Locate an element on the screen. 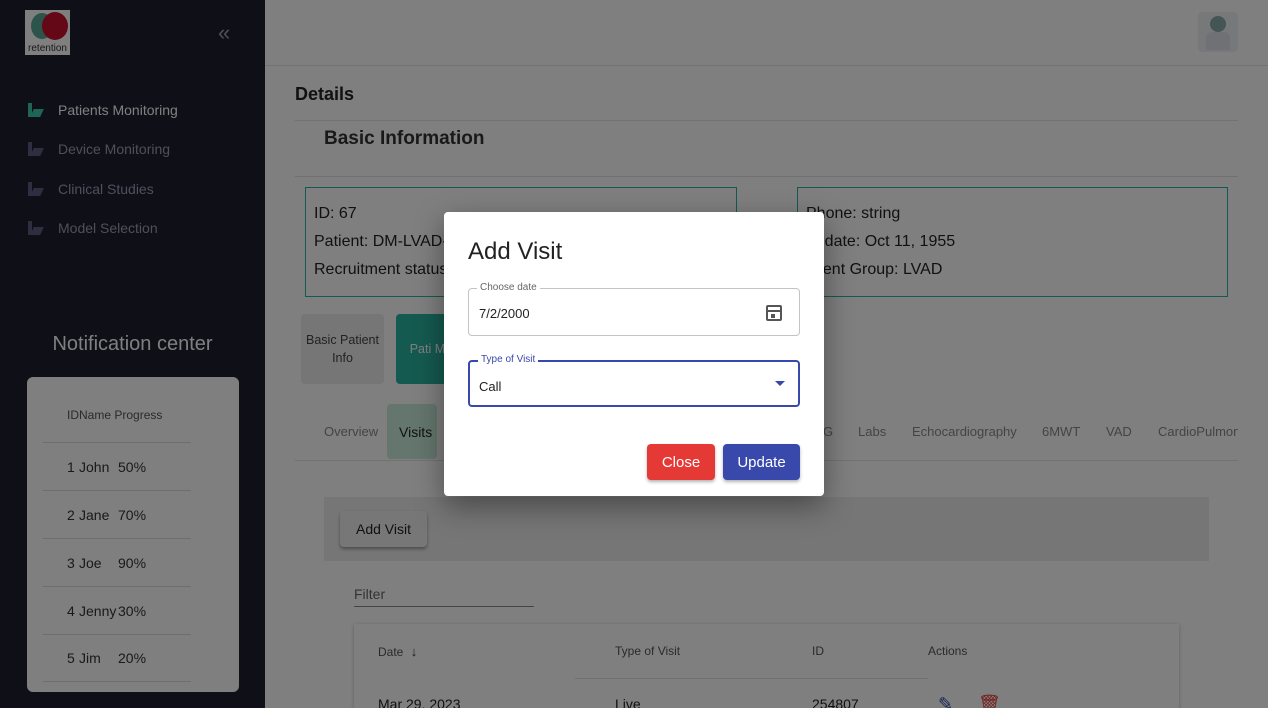 This screenshot has width=1268, height=708. calendar-icon is located at coordinates (774, 313).